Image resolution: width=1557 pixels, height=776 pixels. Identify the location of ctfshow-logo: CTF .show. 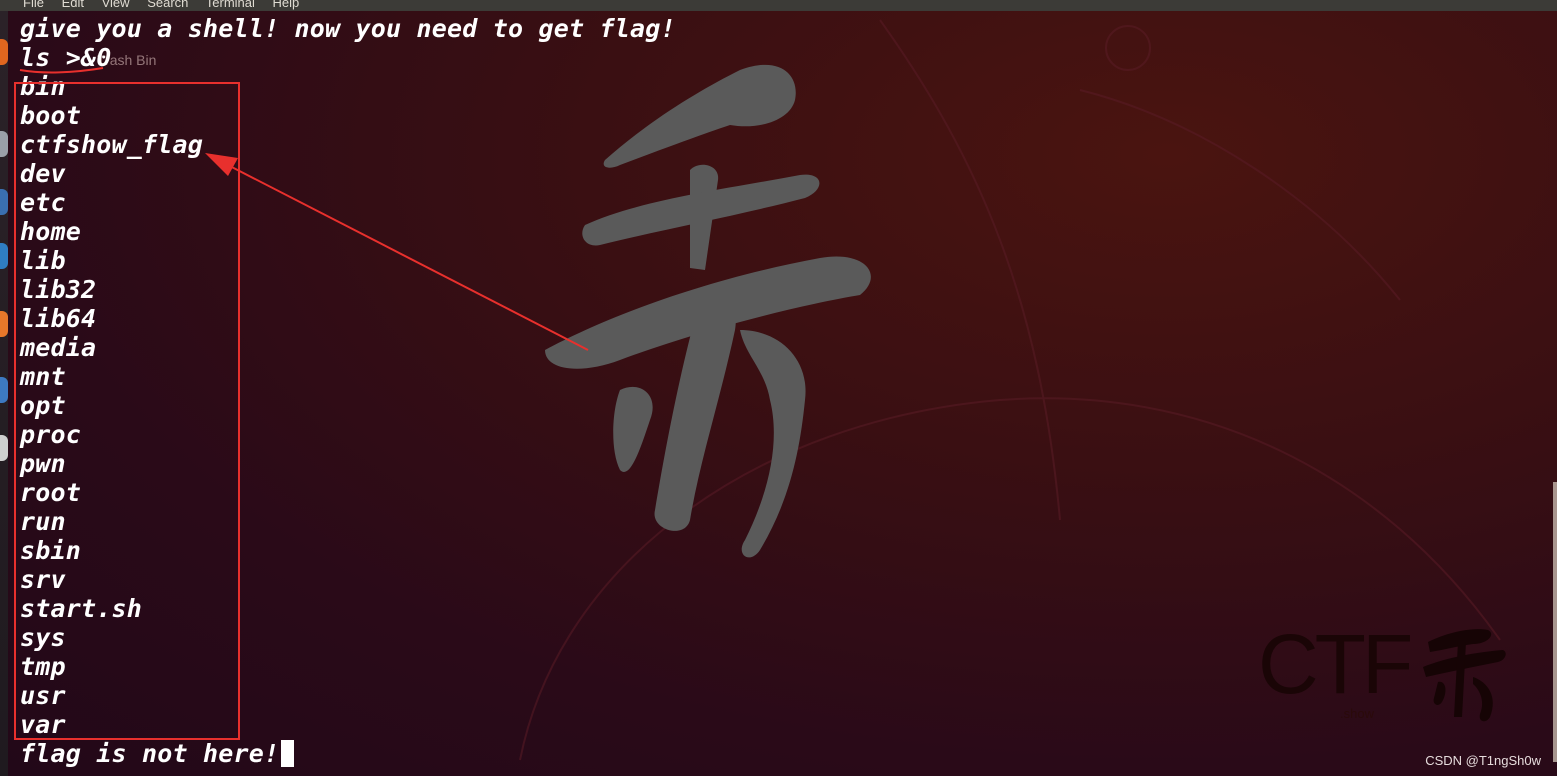
(1383, 674).